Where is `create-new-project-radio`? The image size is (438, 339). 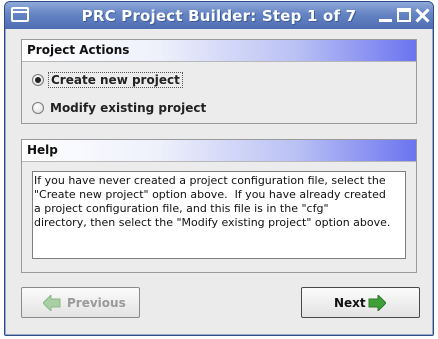
create-new-project-radio is located at coordinates (38, 80).